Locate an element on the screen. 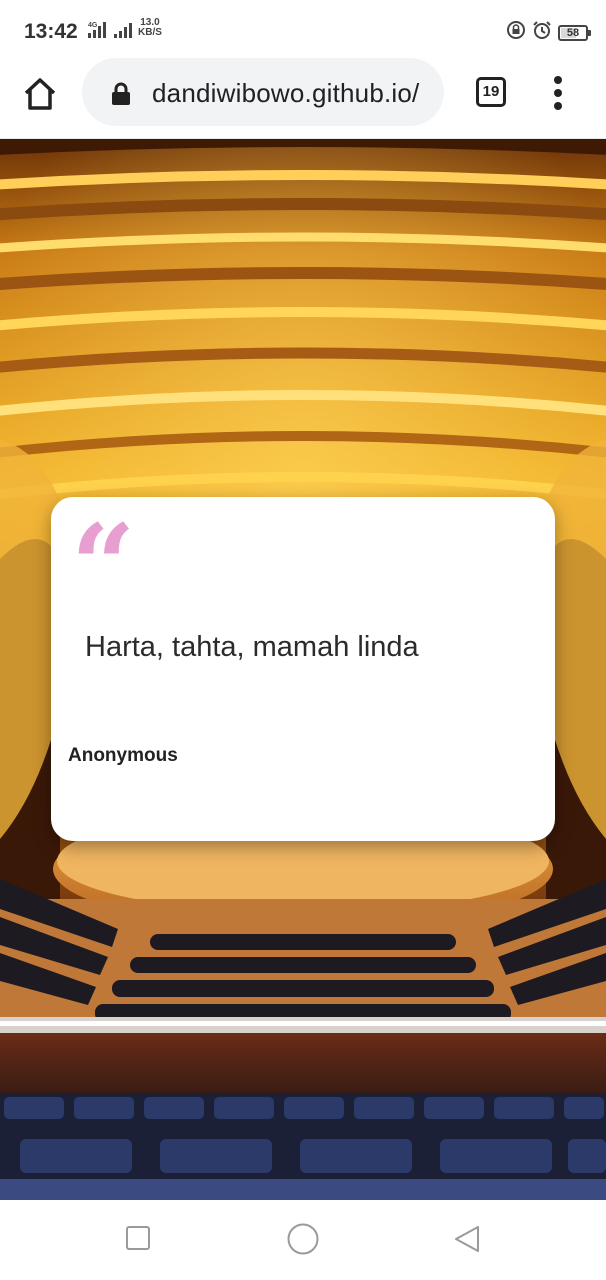  tab-count: 19 is located at coordinates (491, 91).